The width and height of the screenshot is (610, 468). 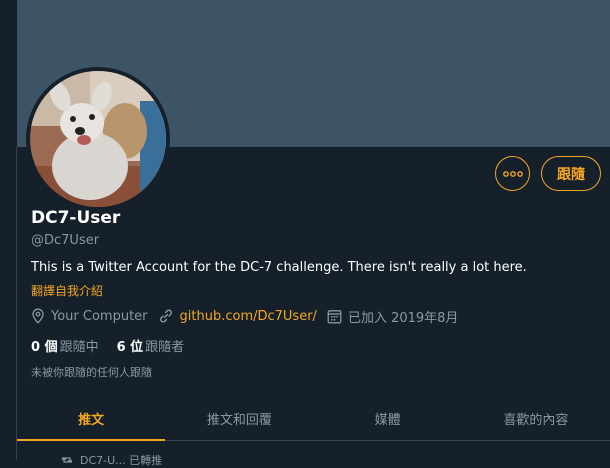 I want to click on location-pin-icon, so click(x=38, y=316).